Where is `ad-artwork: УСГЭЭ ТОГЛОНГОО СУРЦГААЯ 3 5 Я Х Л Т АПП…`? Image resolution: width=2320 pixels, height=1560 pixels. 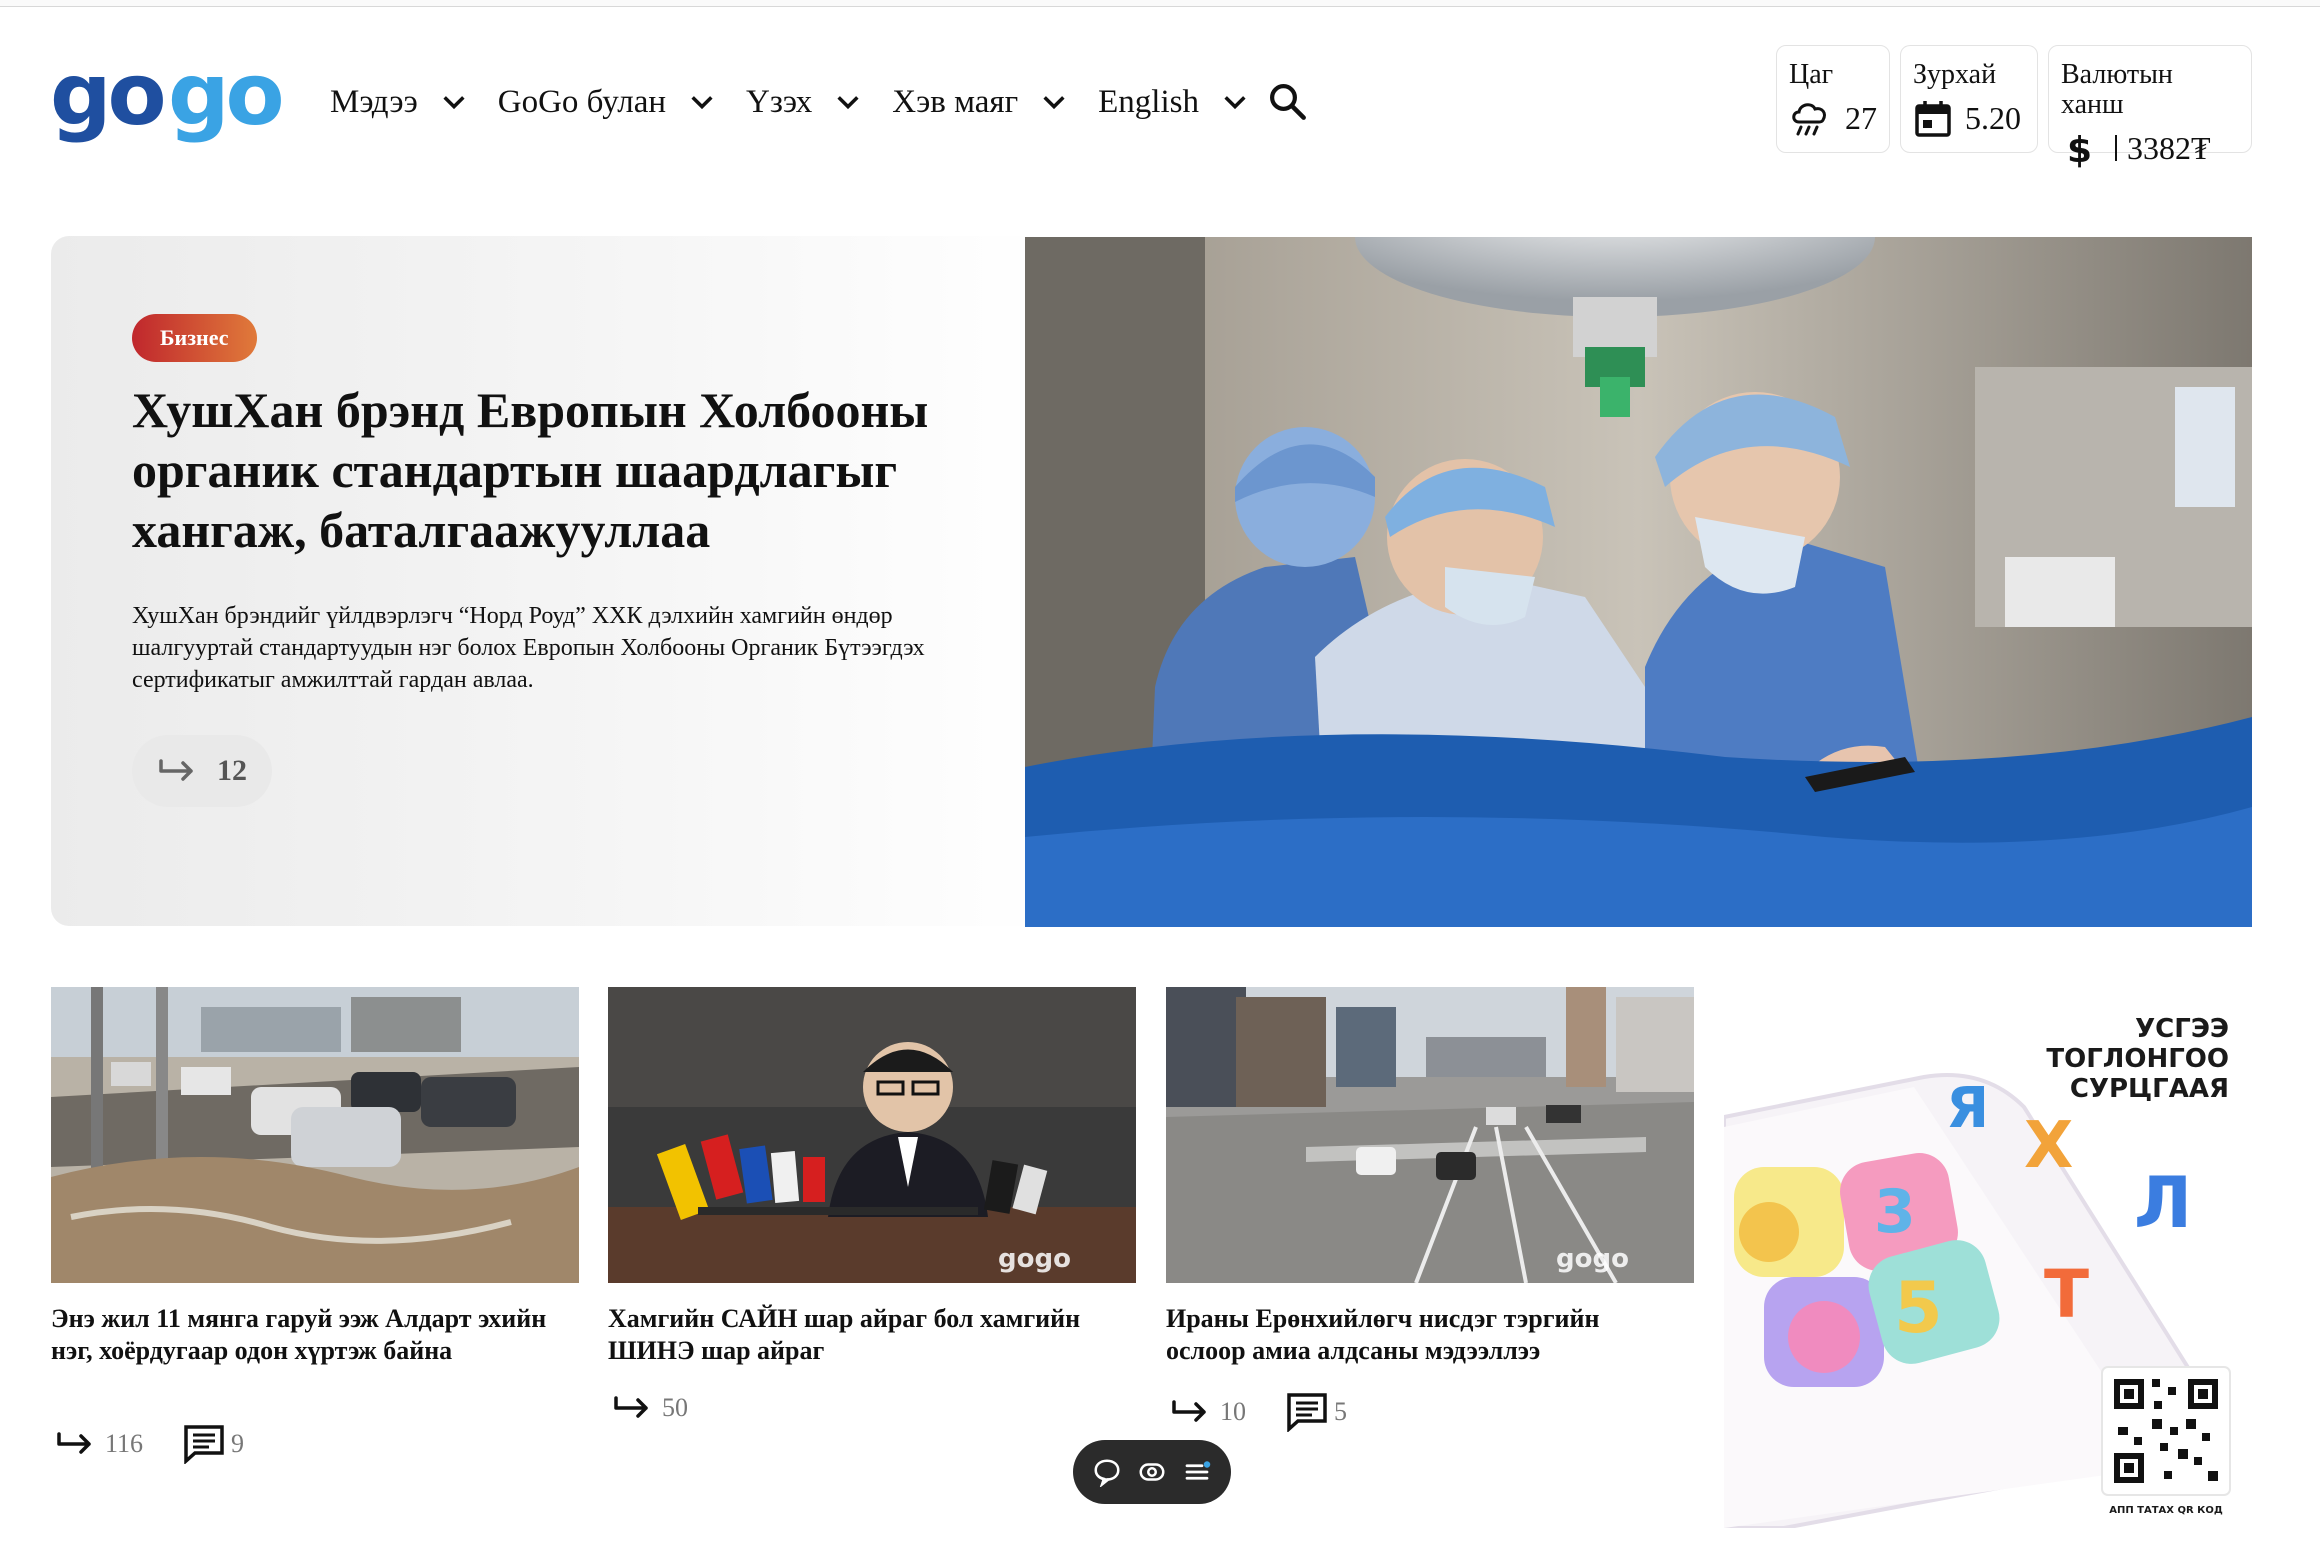 ad-artwork: УСГЭЭ ТОГЛОНГОО СУРЦГААЯ 3 5 Я Х Л Т АПП… is located at coordinates (1988, 1257).